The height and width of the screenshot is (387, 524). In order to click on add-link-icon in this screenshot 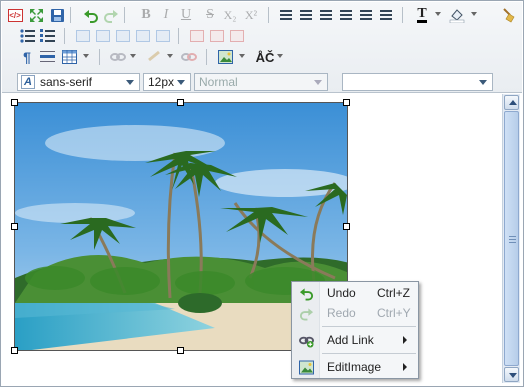, I will do `click(306, 342)`.